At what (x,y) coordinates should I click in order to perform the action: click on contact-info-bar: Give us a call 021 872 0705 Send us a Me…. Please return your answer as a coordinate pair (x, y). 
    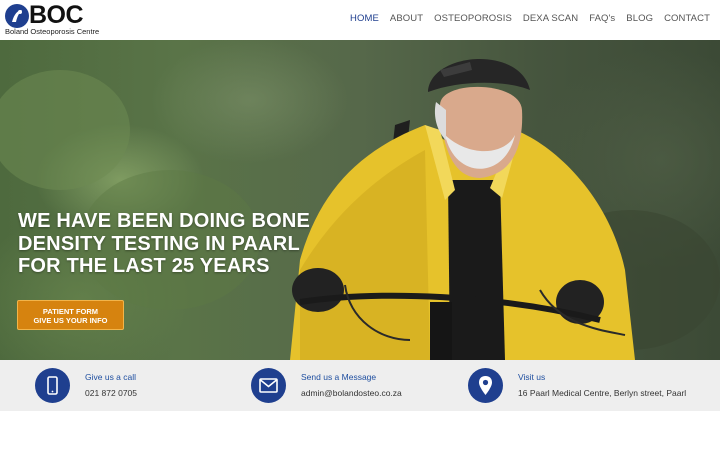
    Looking at the image, I should click on (360, 385).